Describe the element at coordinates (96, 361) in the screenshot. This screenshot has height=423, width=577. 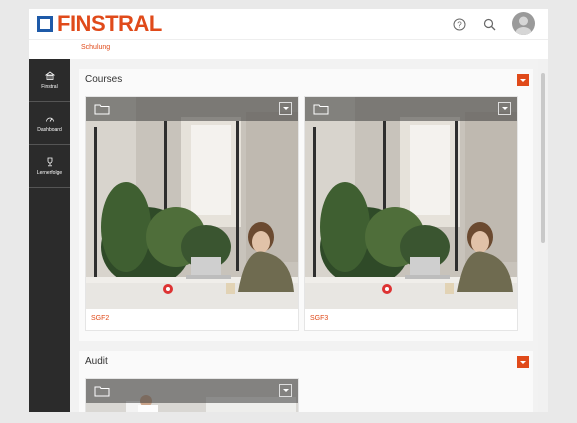
I see `section-title: Audit` at that location.